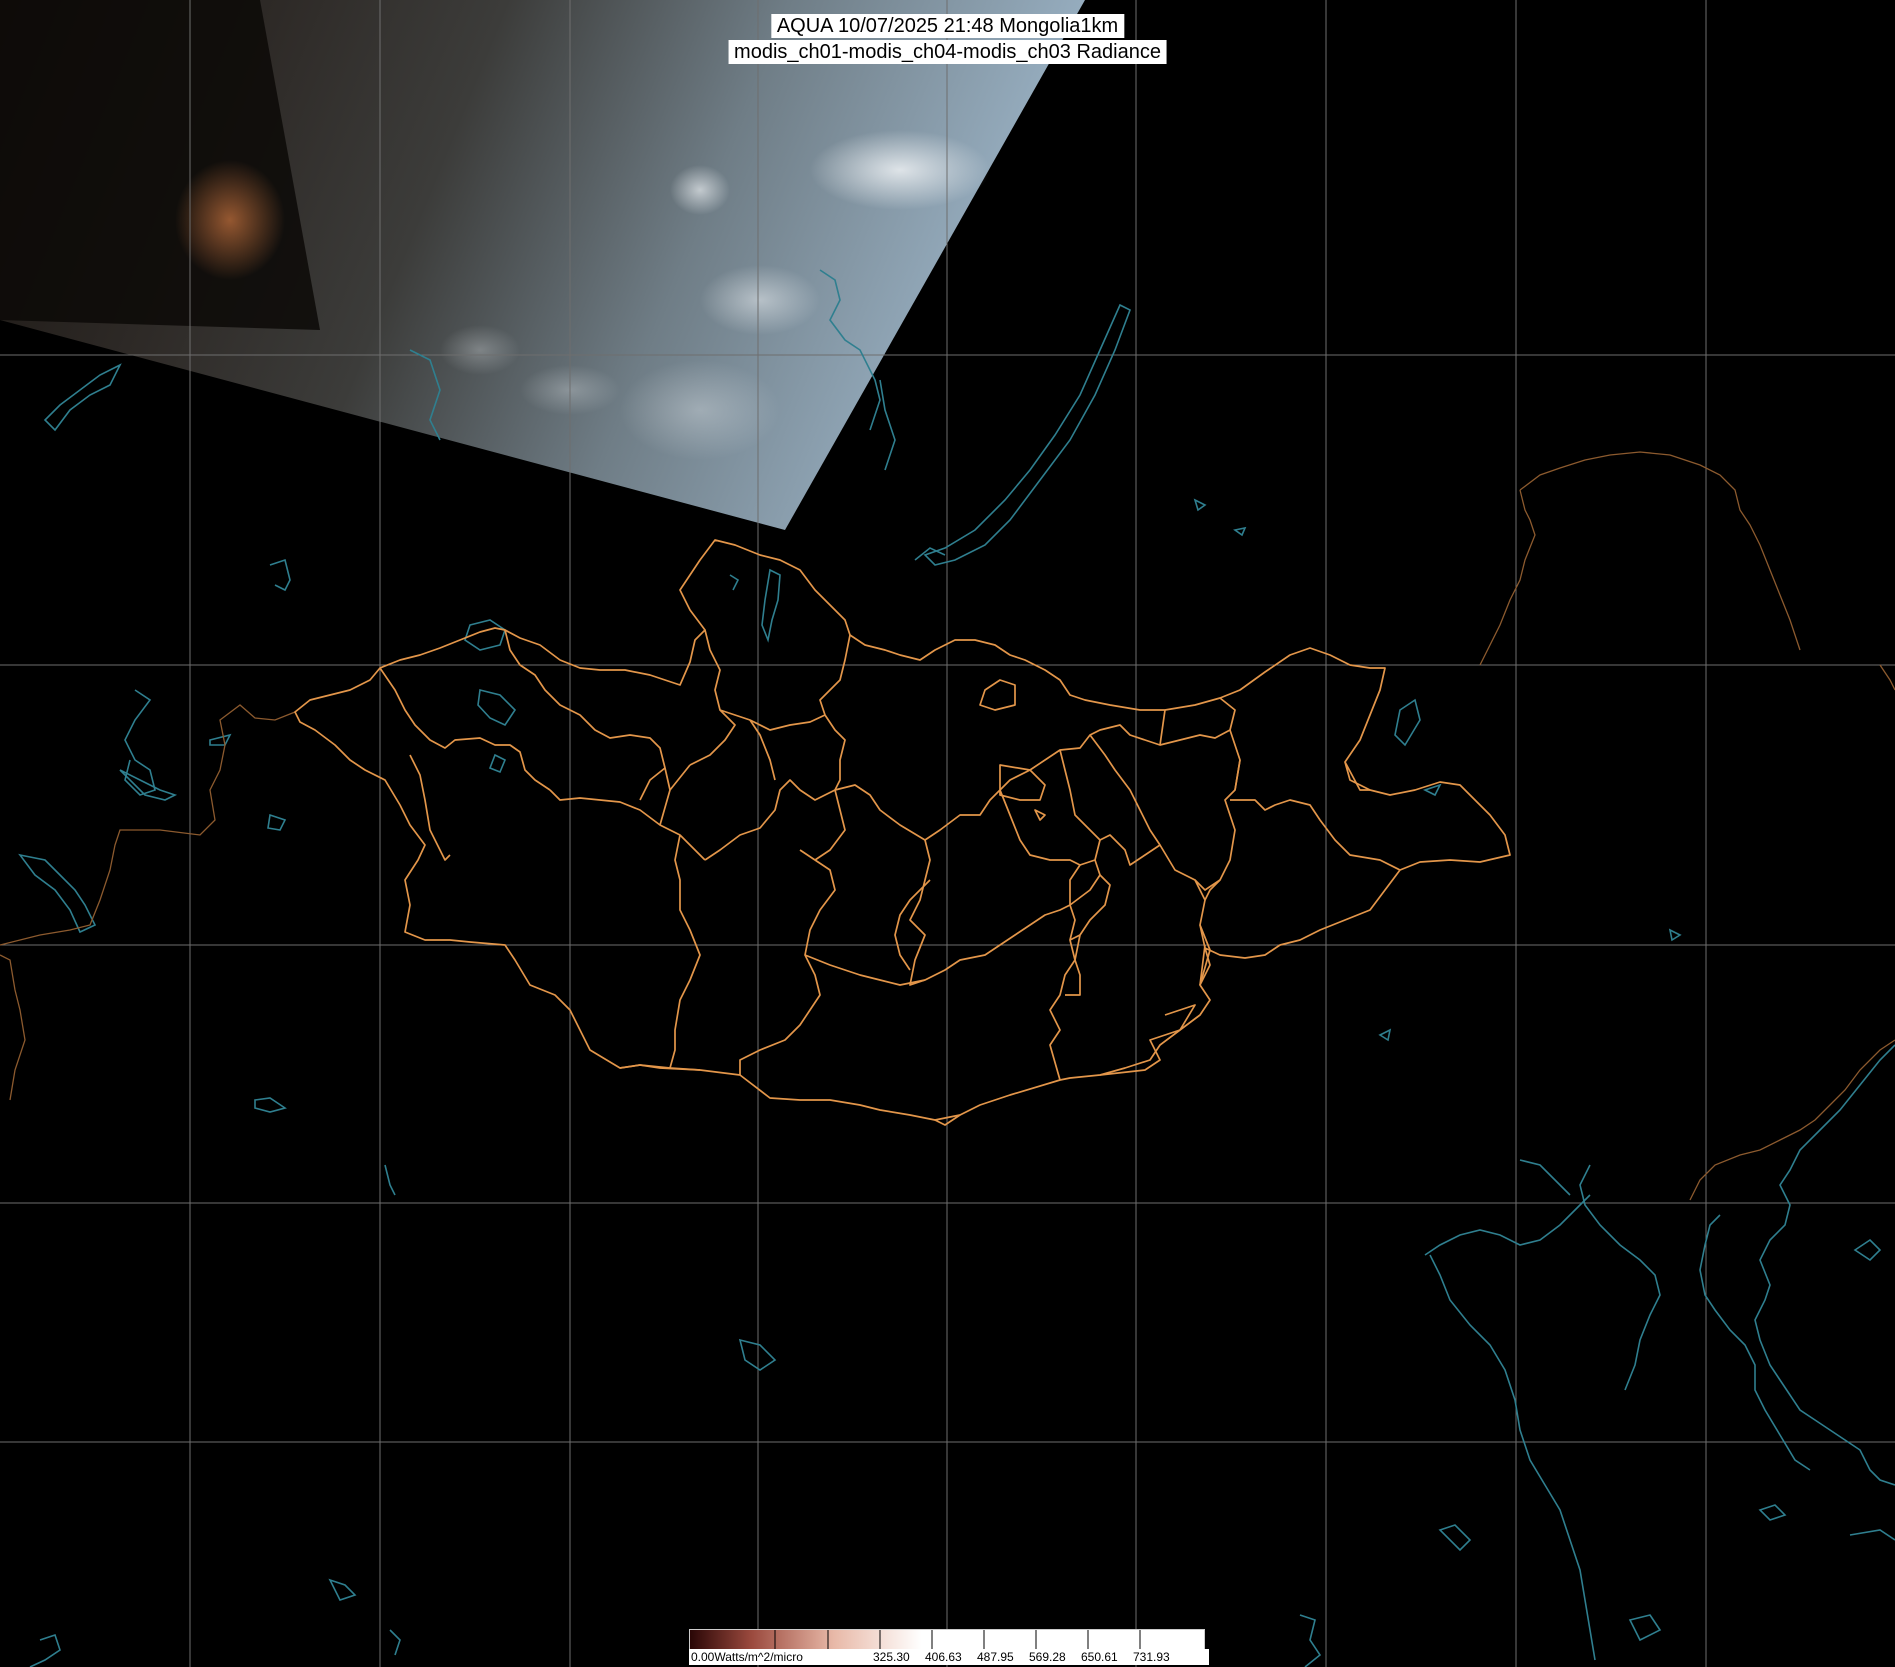  I want to click on colorbar, so click(947, 1639).